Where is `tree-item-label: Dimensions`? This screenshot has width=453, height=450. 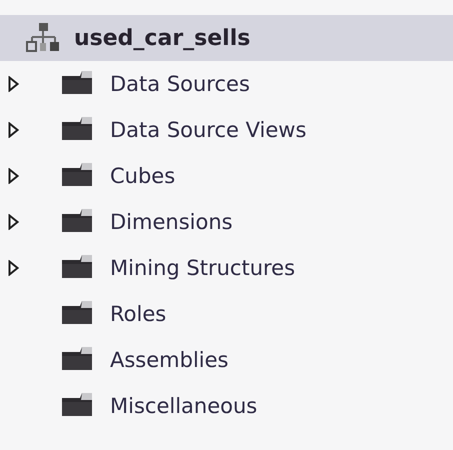
tree-item-label: Dimensions is located at coordinates (171, 222).